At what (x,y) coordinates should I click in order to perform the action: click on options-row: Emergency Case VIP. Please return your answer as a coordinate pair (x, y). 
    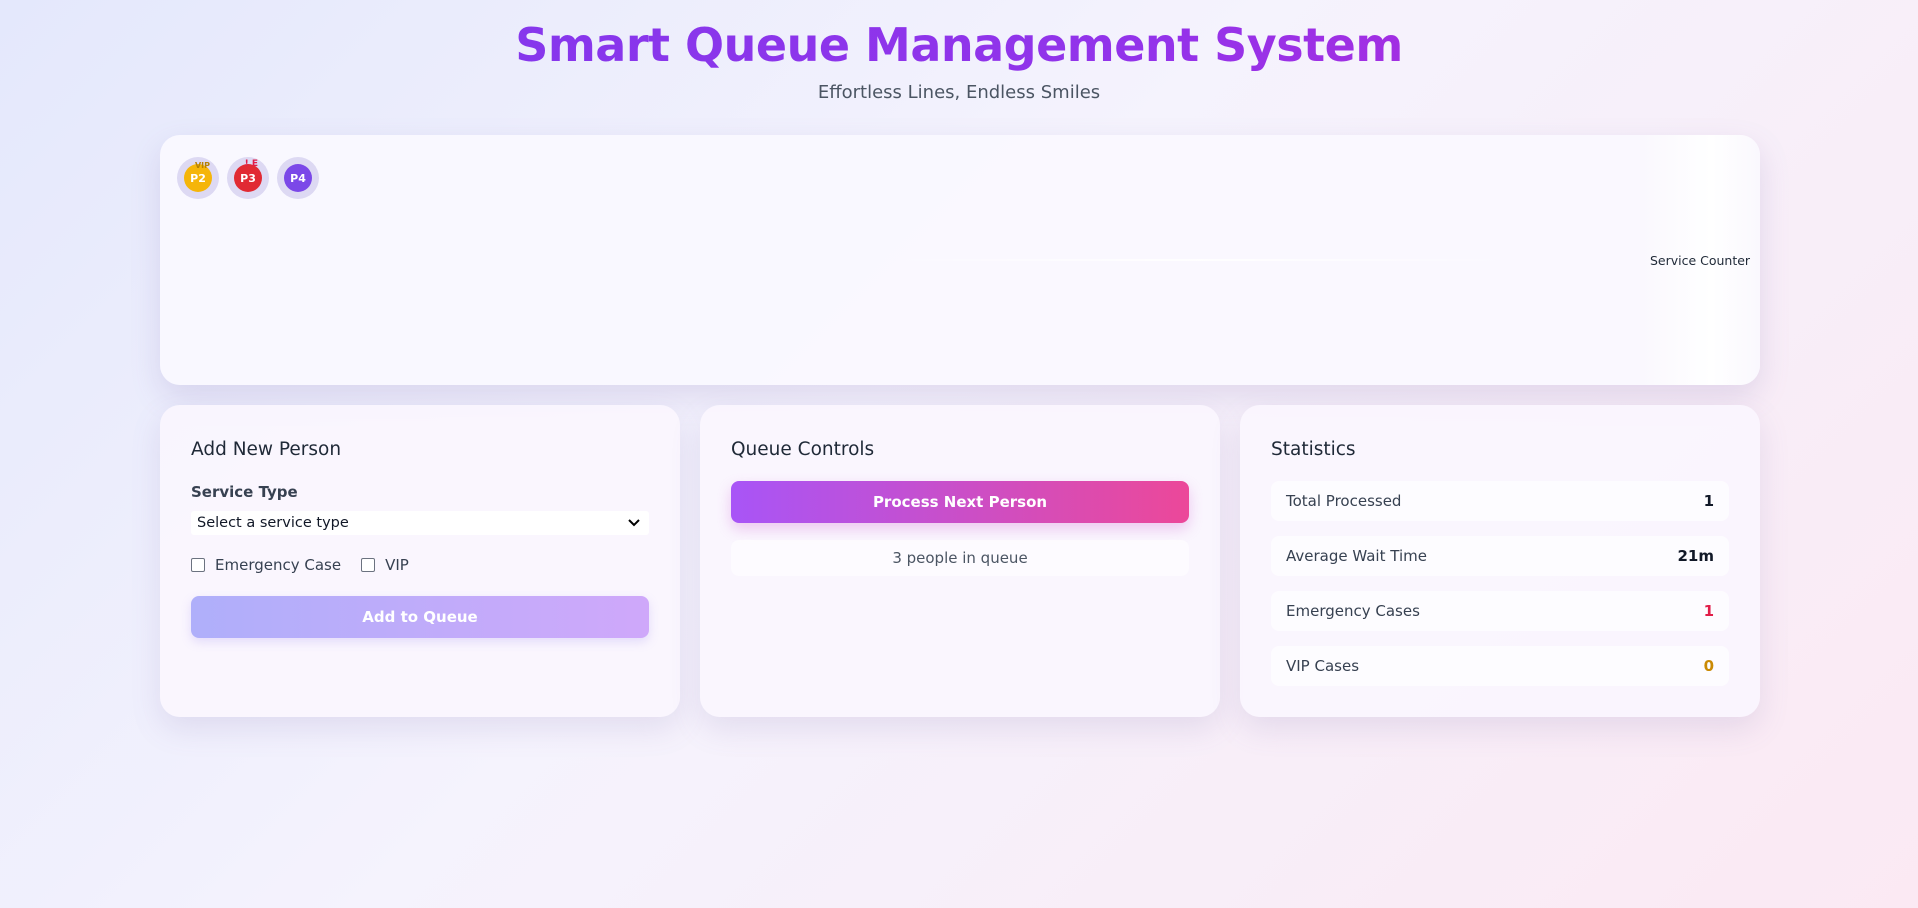
    Looking at the image, I should click on (300, 565).